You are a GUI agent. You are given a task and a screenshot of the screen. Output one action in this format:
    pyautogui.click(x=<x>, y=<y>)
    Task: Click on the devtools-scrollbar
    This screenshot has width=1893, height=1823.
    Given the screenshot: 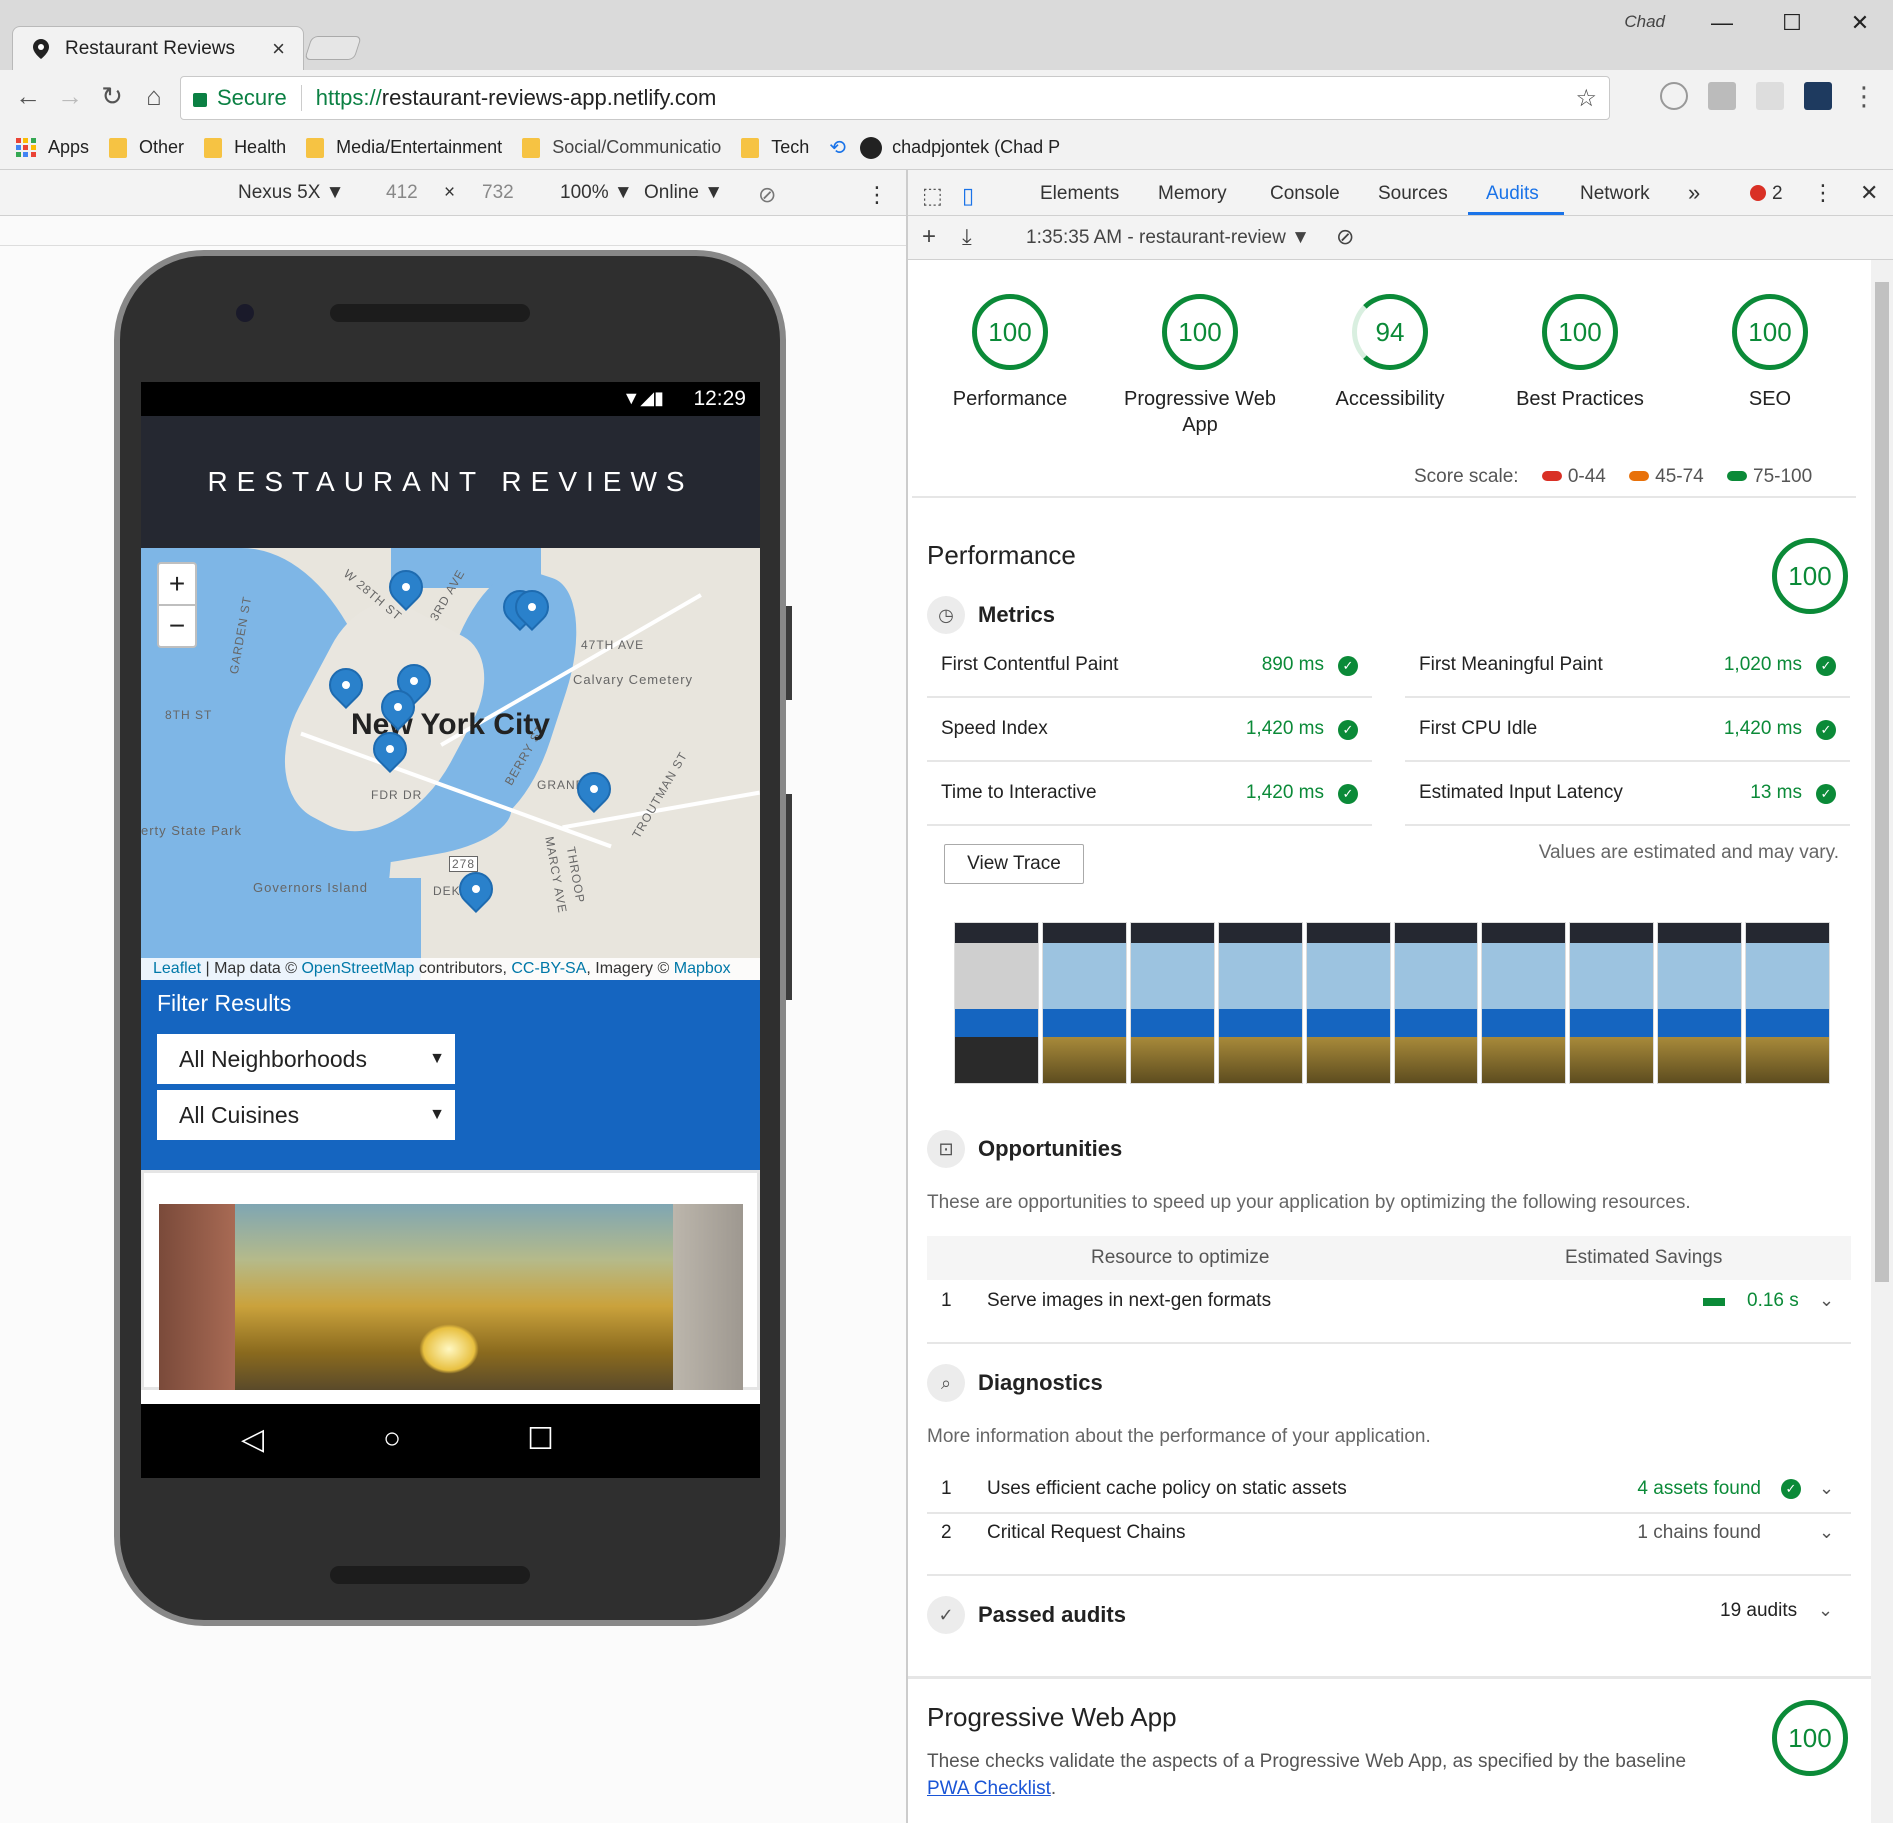 What is the action you would take?
    pyautogui.click(x=1882, y=1041)
    